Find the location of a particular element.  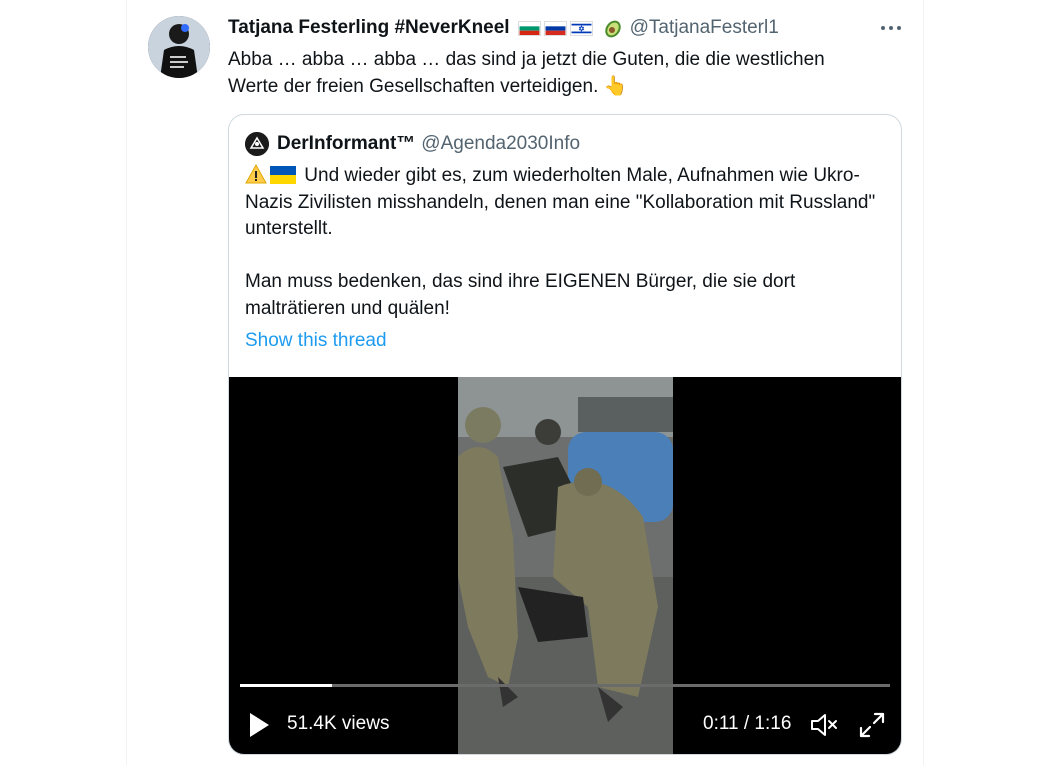

author-name-flags is located at coordinates (570, 28).